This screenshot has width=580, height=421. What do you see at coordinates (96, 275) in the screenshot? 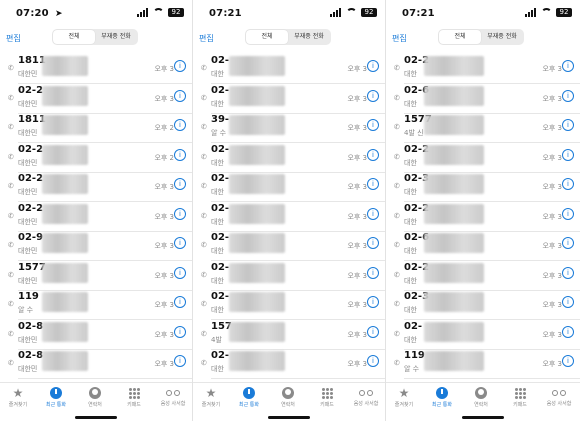
I see `call-row: ✆ 1577 대한민 오후 3i` at bounding box center [96, 275].